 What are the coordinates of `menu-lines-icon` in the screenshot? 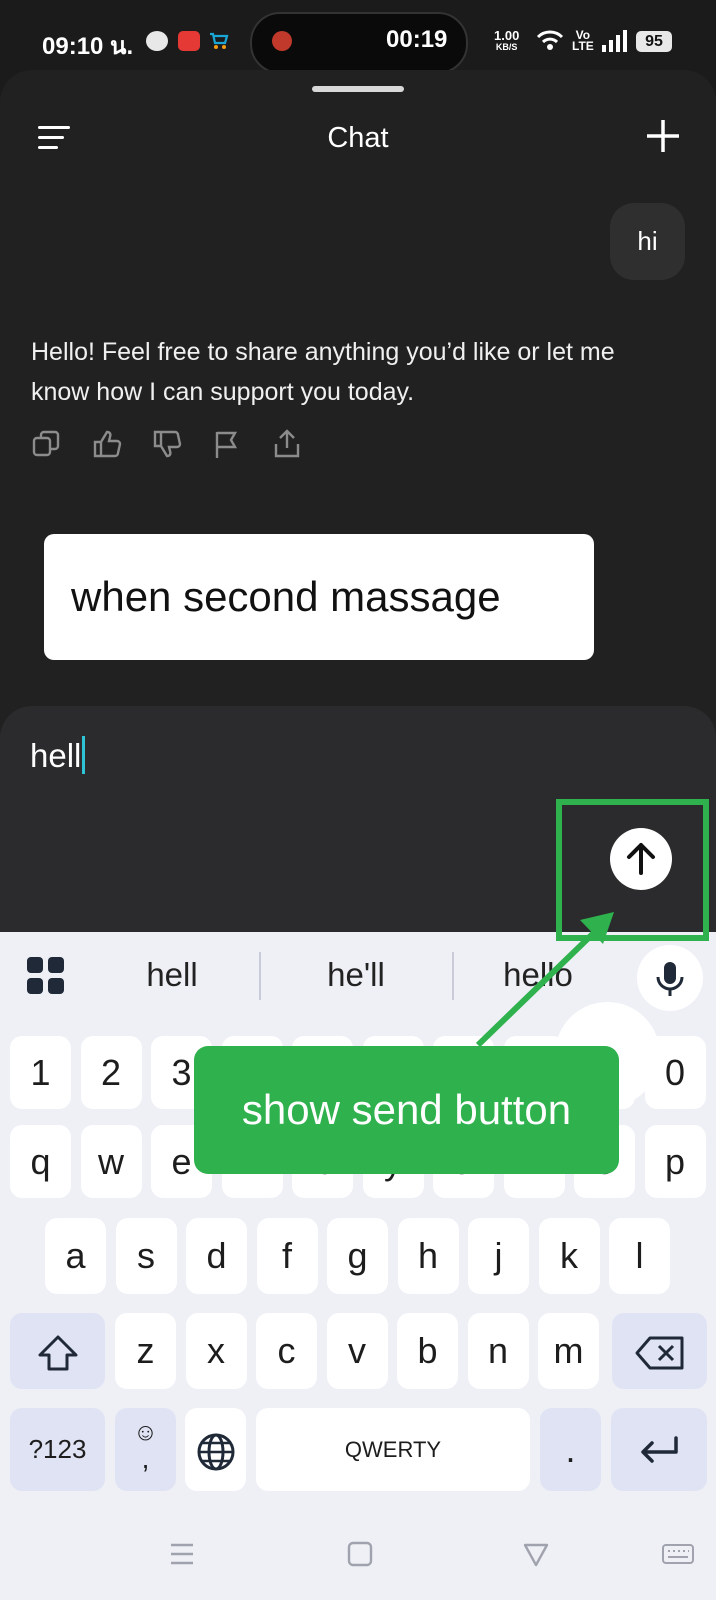 It's located at (182, 1554).